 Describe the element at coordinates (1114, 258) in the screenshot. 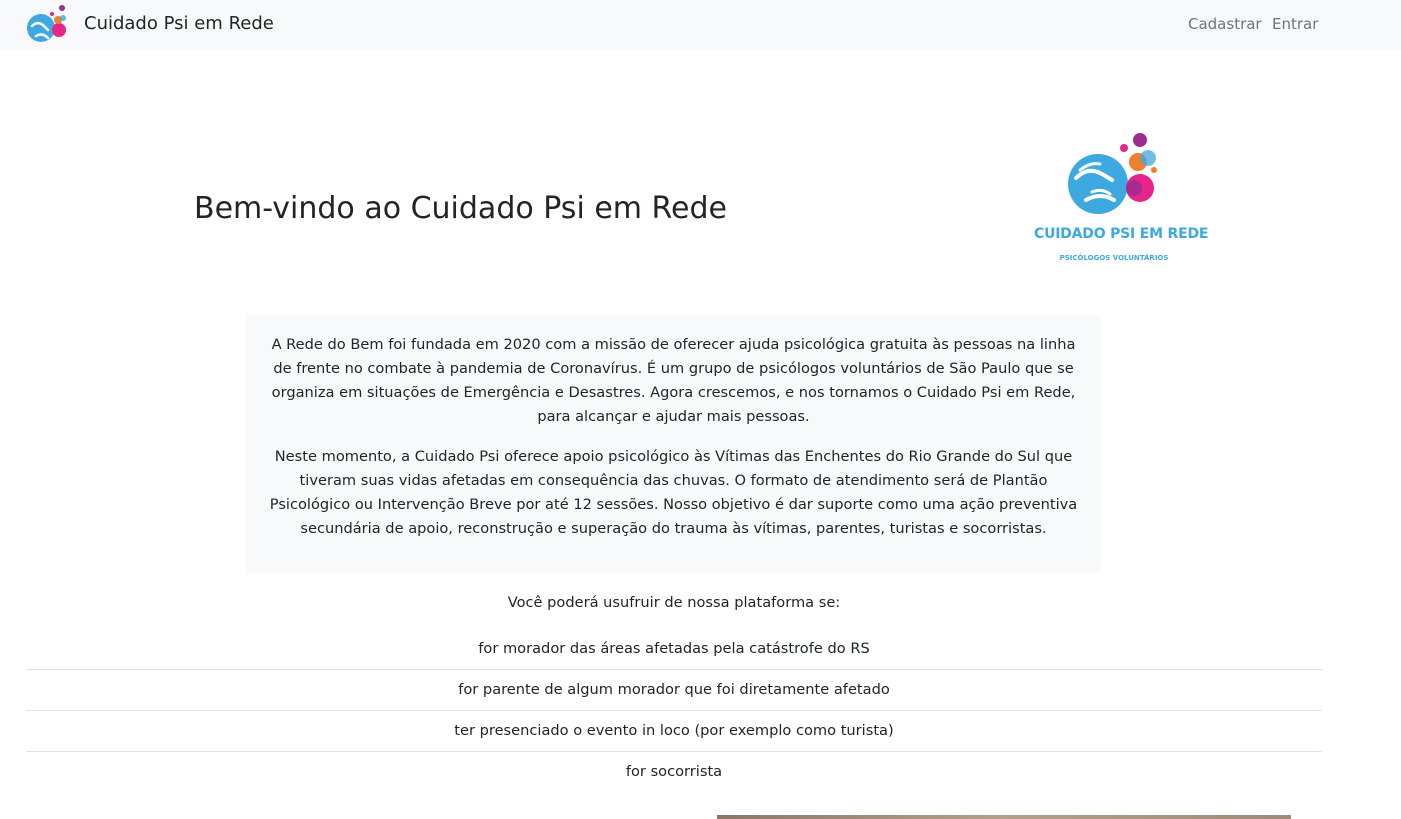

I see `logo-subtitle-text: PSICÓLOGOS VOLUNTÁRIOS` at that location.